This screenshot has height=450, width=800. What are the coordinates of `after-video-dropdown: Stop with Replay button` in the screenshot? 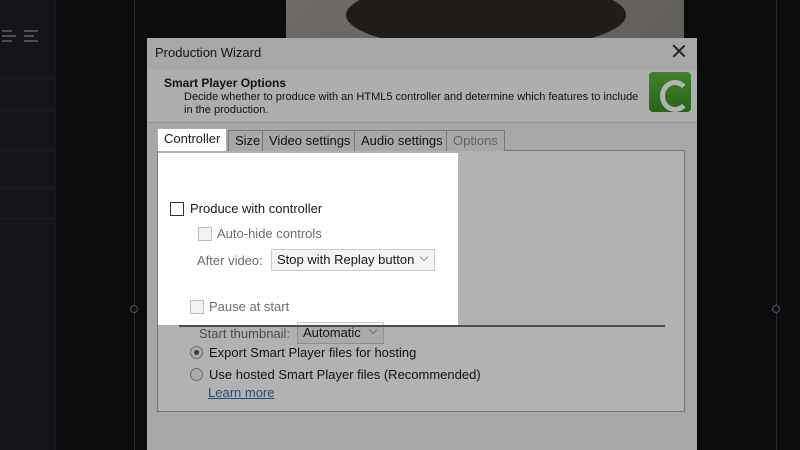 It's located at (353, 260).